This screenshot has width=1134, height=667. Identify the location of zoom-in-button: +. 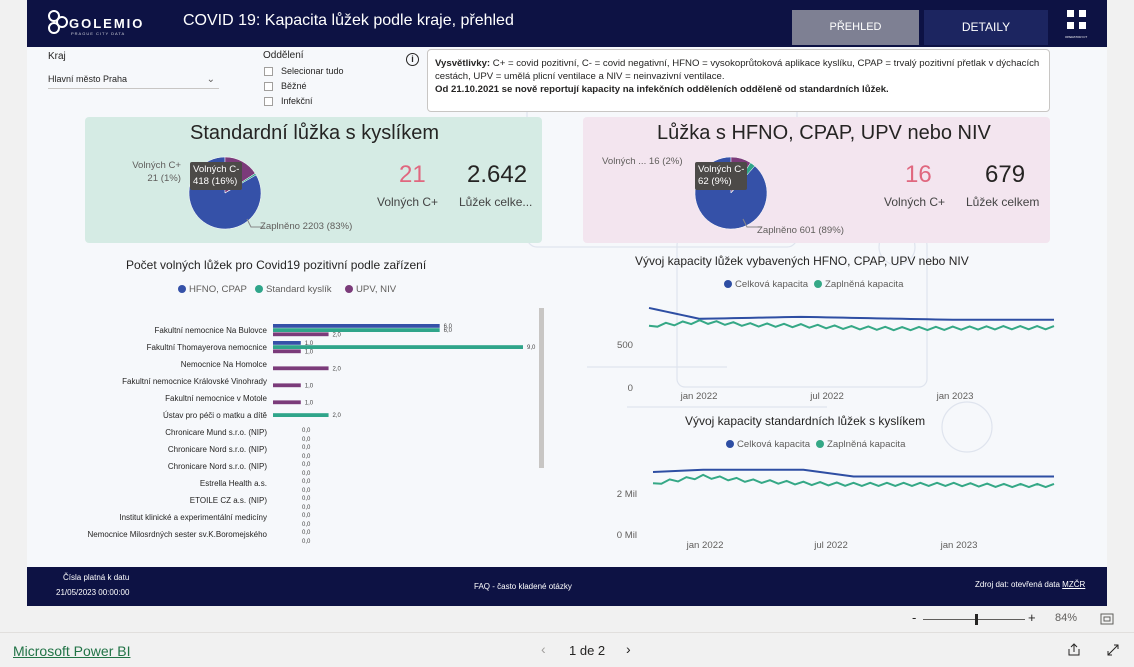
(1032, 617).